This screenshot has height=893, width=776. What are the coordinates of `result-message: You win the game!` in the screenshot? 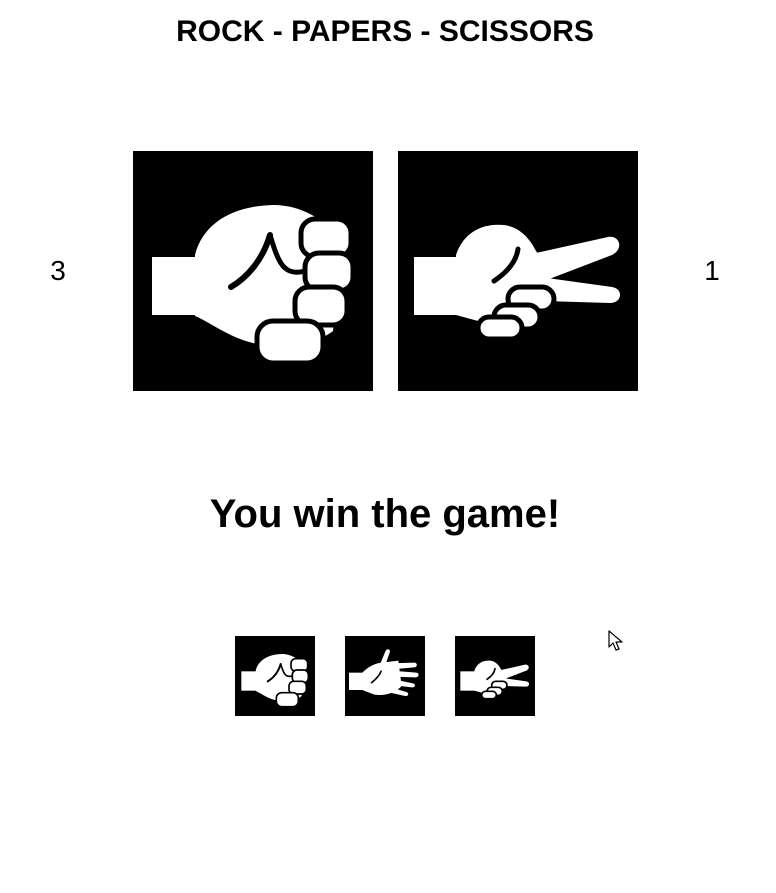 It's located at (385, 514).